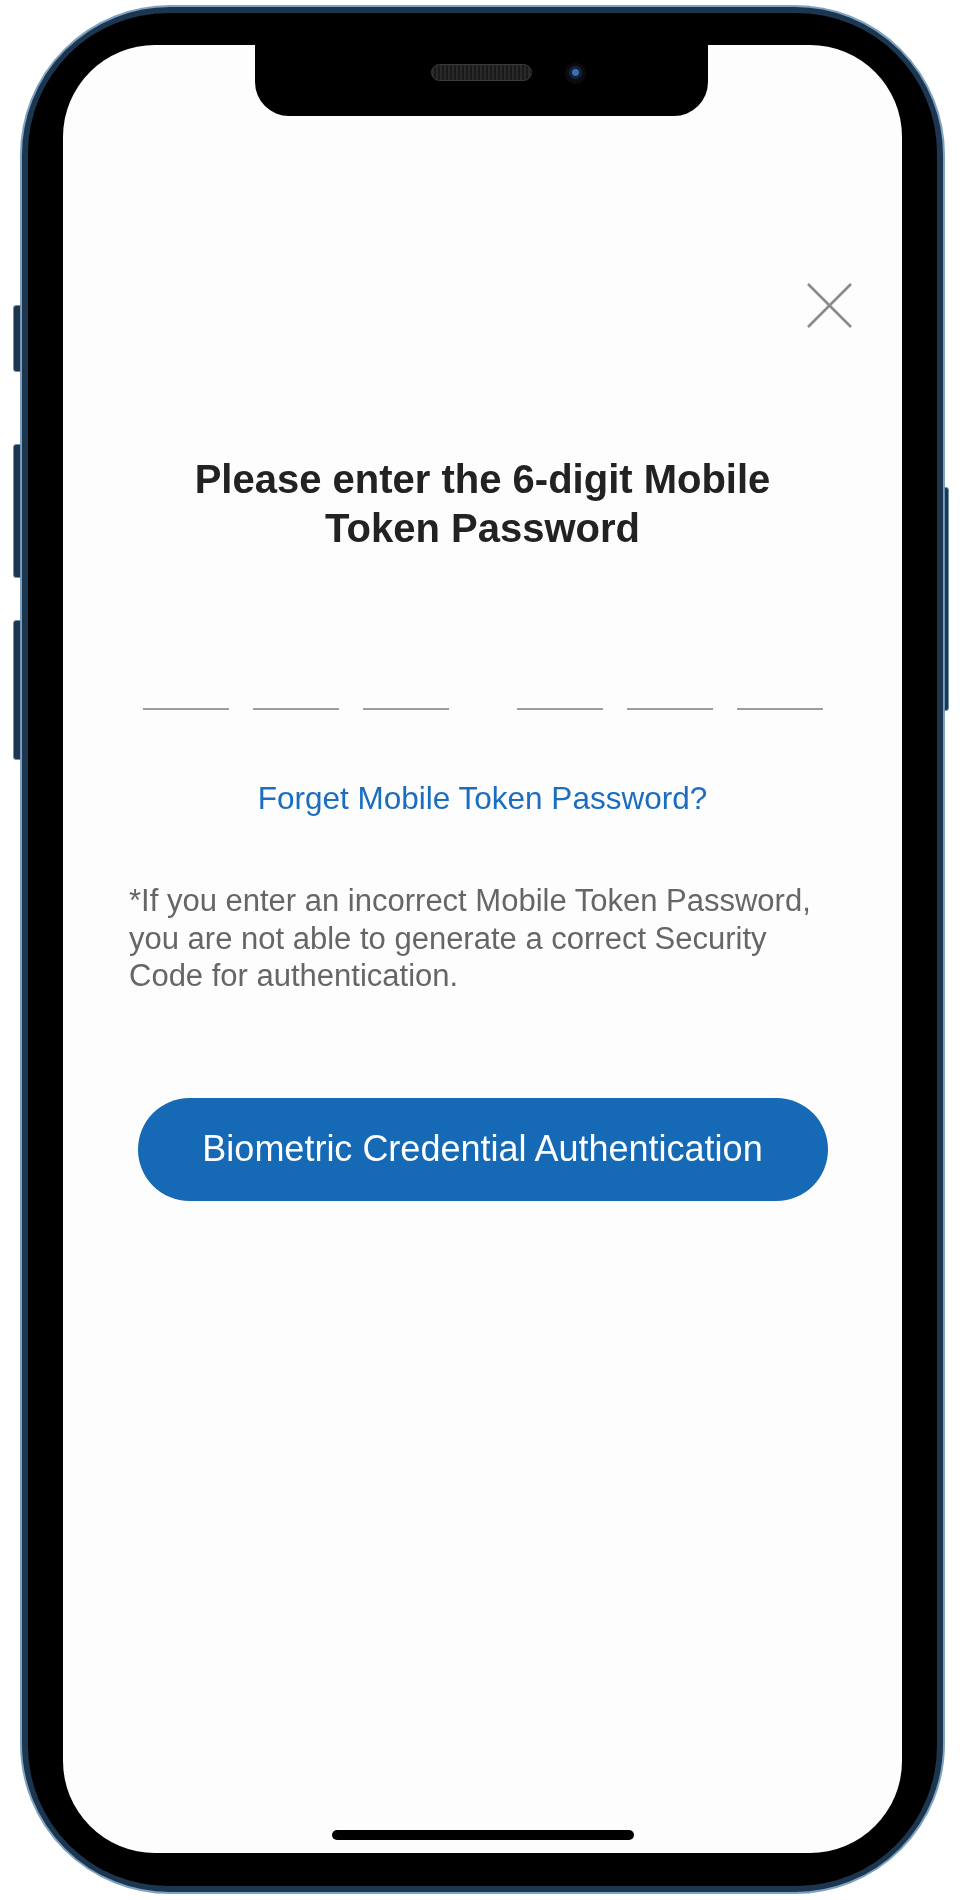 The width and height of the screenshot is (960, 1900). I want to click on dialog-title: Please enter the 6-digit Mobile Token Password, so click(482, 504).